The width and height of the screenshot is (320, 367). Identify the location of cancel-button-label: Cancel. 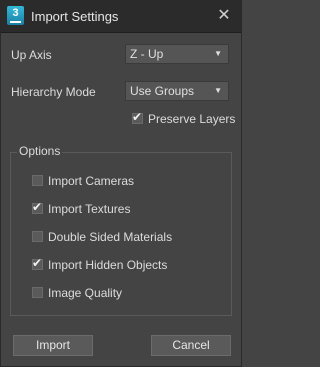
(191, 345).